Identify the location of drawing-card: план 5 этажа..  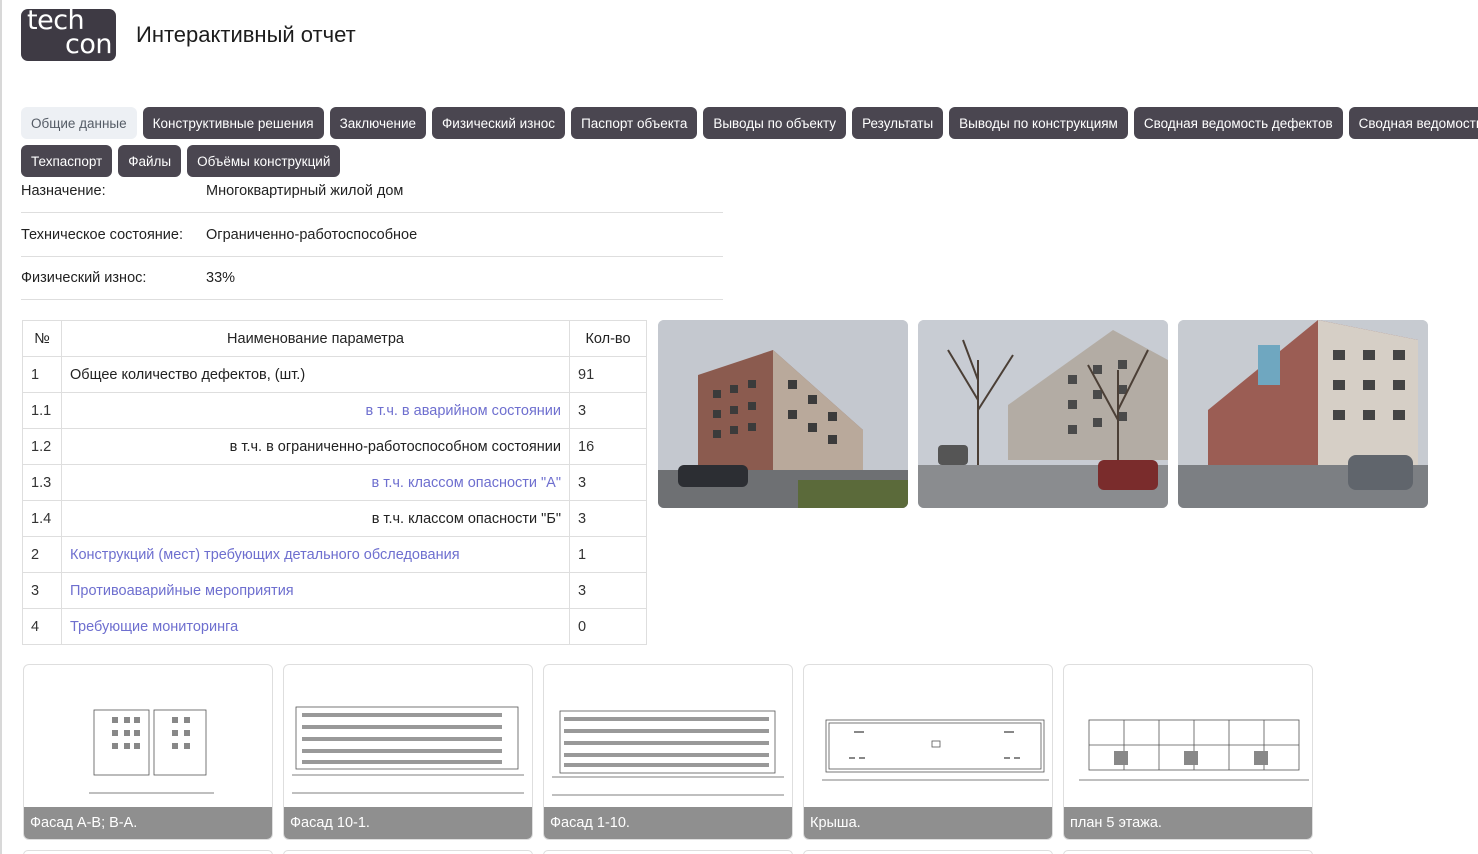
(1188, 752).